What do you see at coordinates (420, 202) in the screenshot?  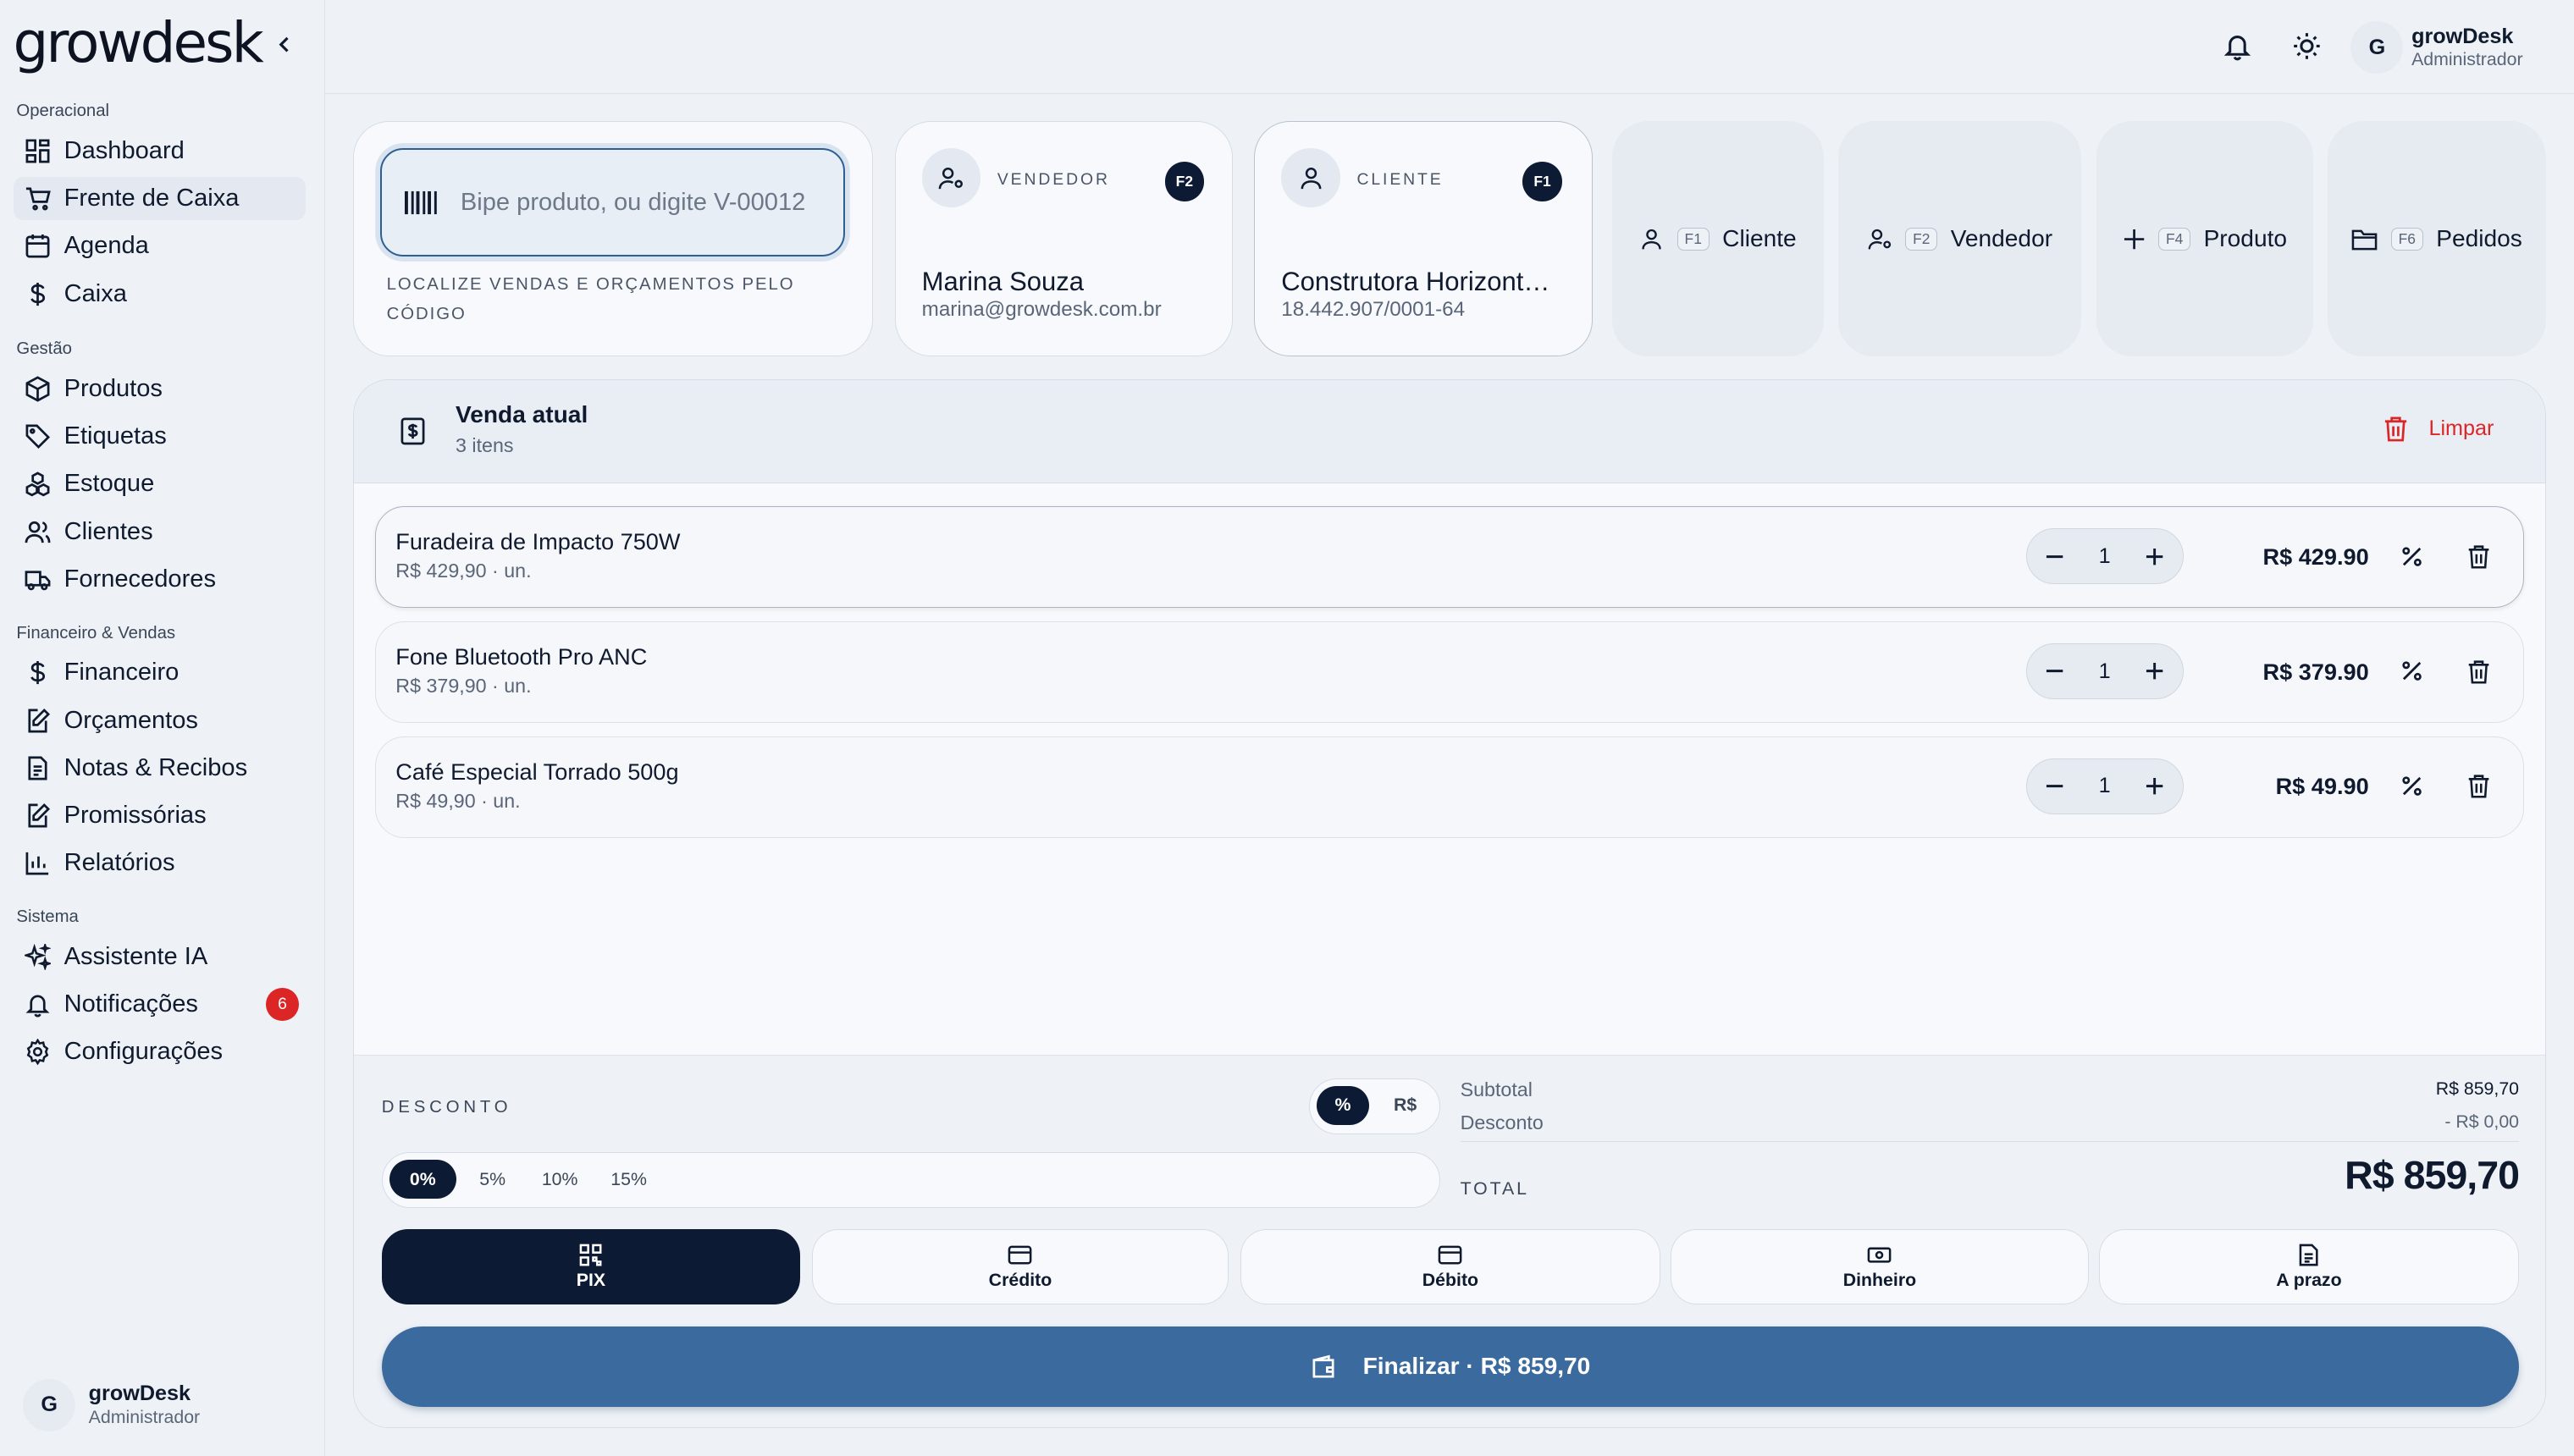 I see `barcode-icon` at bounding box center [420, 202].